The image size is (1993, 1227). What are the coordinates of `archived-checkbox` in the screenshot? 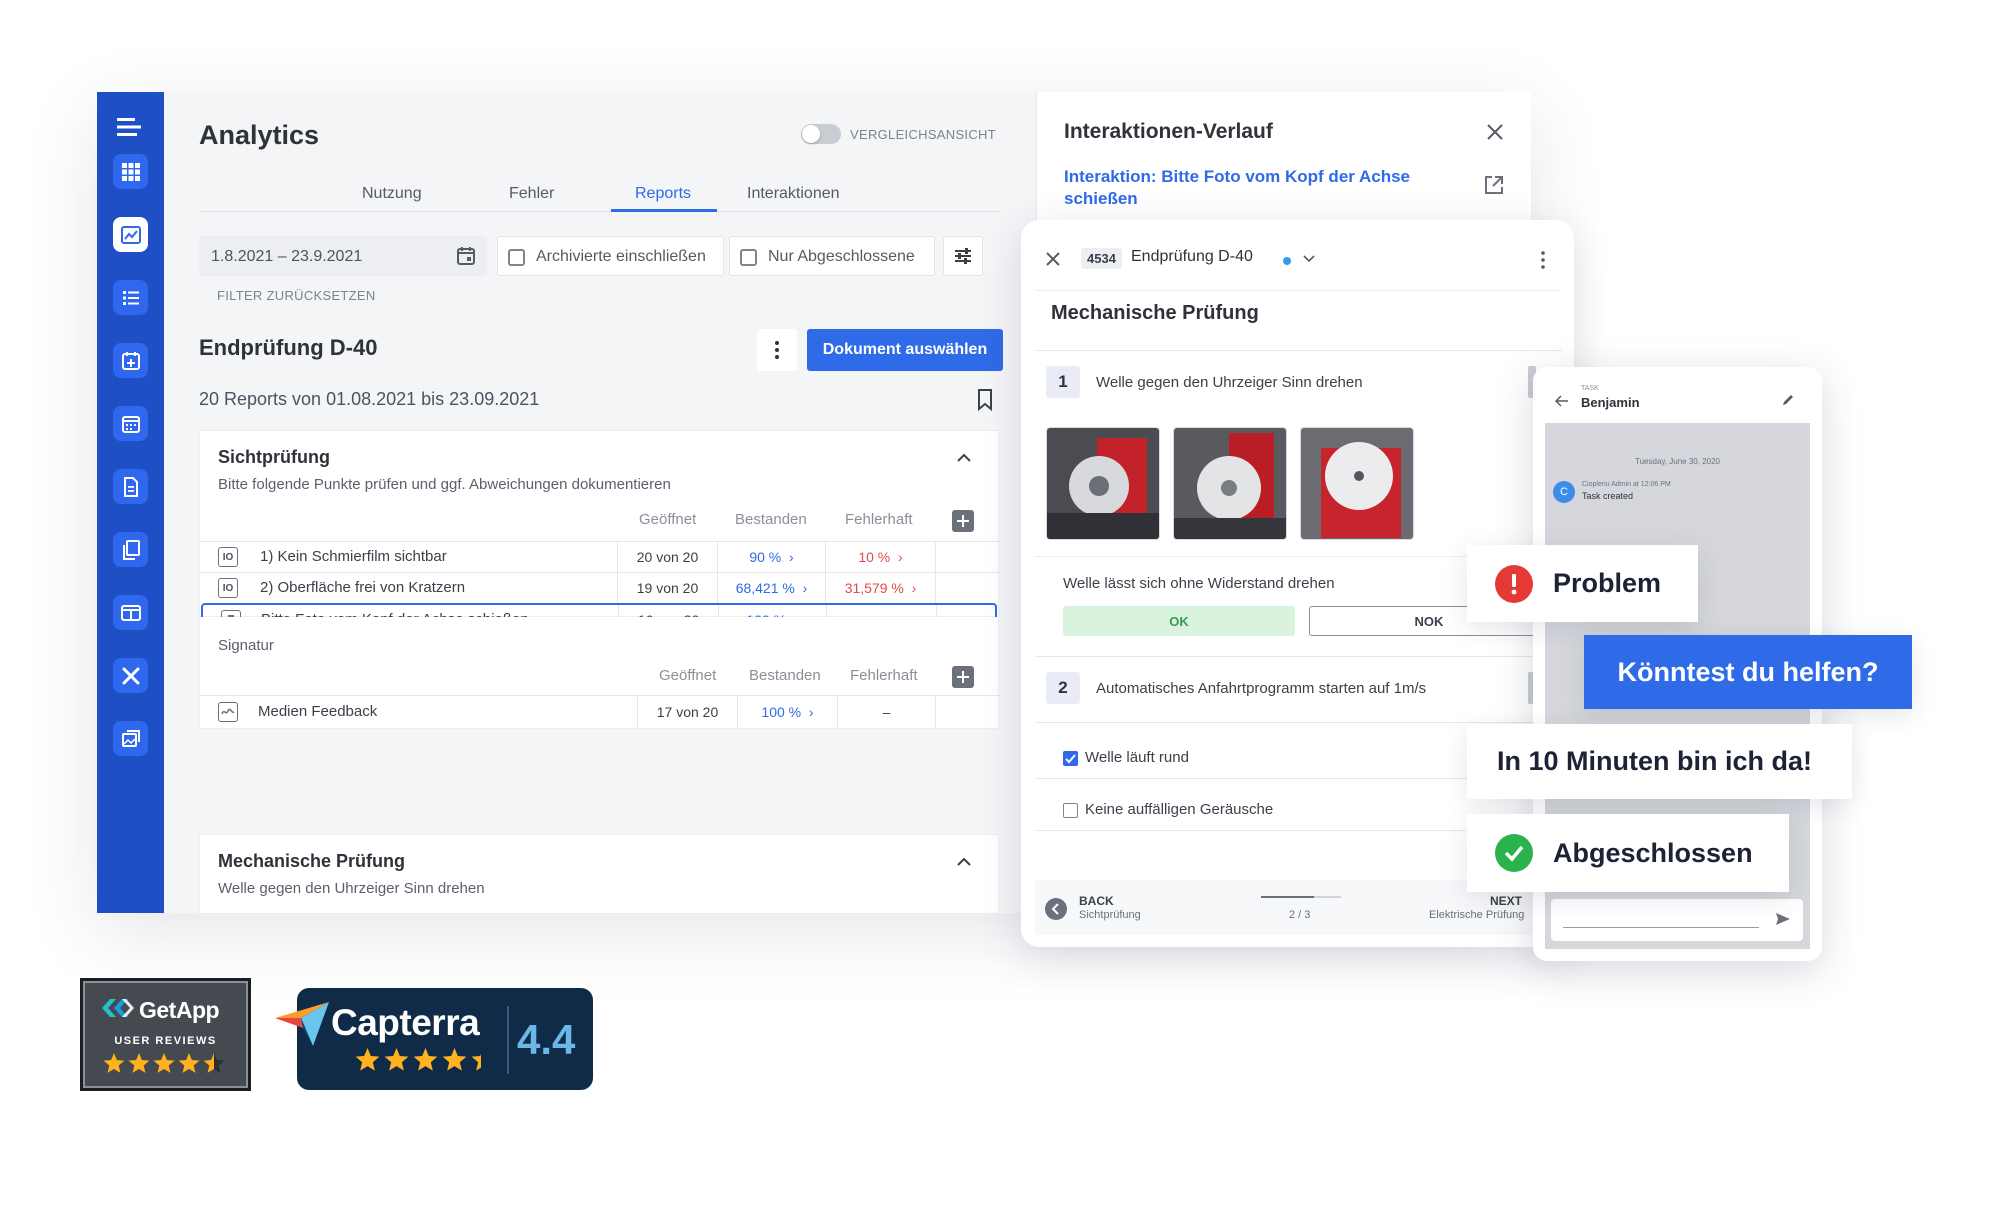 It's located at (516, 257).